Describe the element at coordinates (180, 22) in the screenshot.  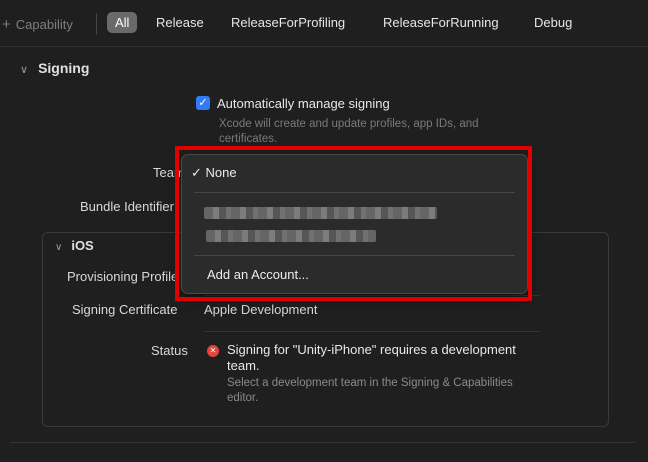
I see `tab-release: Release` at that location.